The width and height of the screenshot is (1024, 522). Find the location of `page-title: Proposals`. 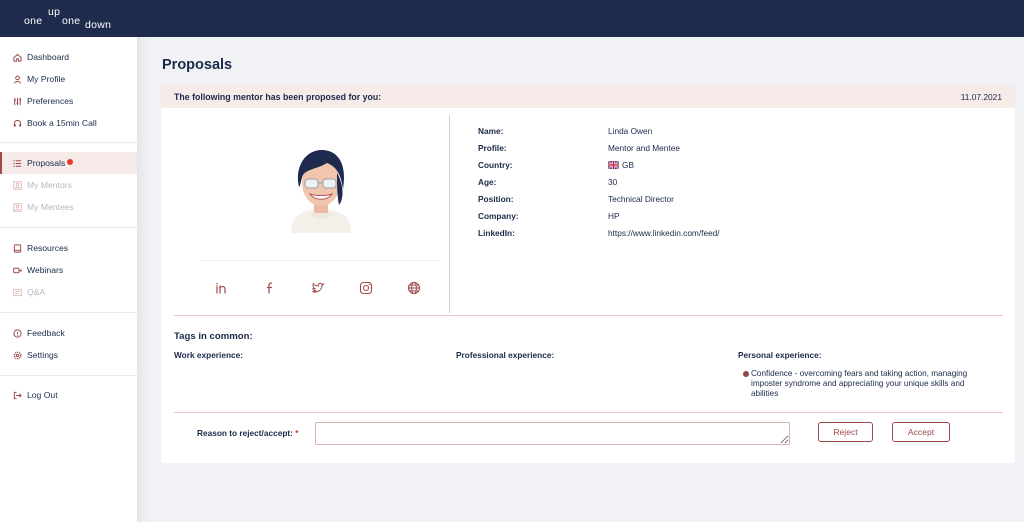

page-title: Proposals is located at coordinates (197, 65).